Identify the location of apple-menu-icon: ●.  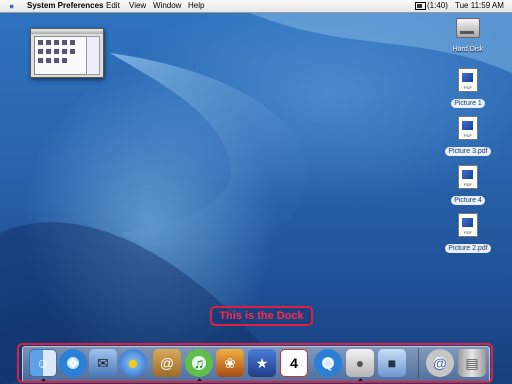
(11, 6).